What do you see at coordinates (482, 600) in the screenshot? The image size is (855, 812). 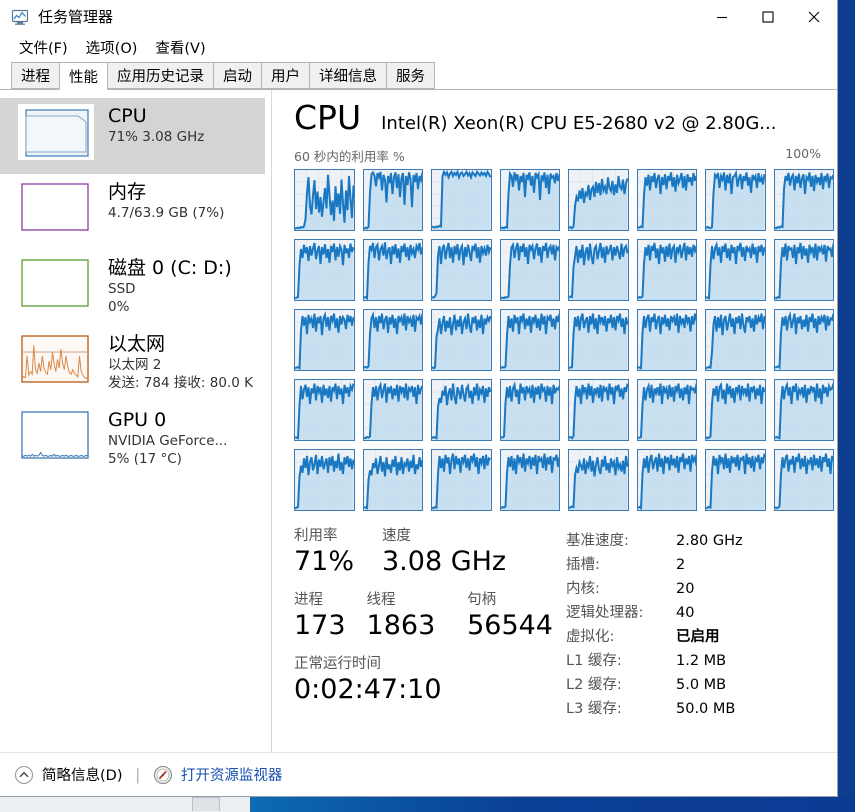 I see `stat-label-handles: 句柄` at bounding box center [482, 600].